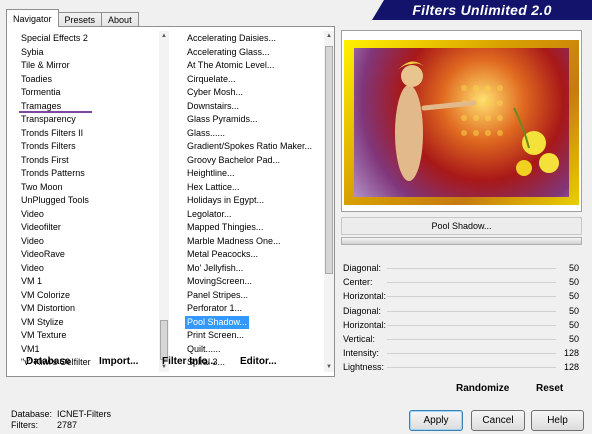 Image resolution: width=592 pixels, height=434 pixels. What do you see at coordinates (89, 323) in the screenshot?
I see `category-item: VM Stylize` at bounding box center [89, 323].